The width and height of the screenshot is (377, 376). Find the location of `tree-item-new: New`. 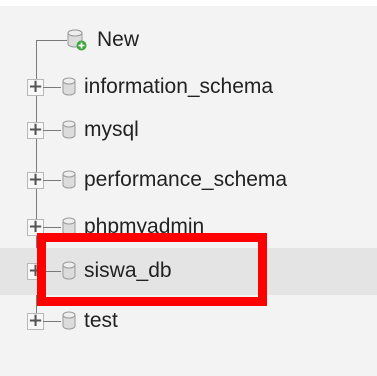

tree-item-new: New is located at coordinates (188, 43).